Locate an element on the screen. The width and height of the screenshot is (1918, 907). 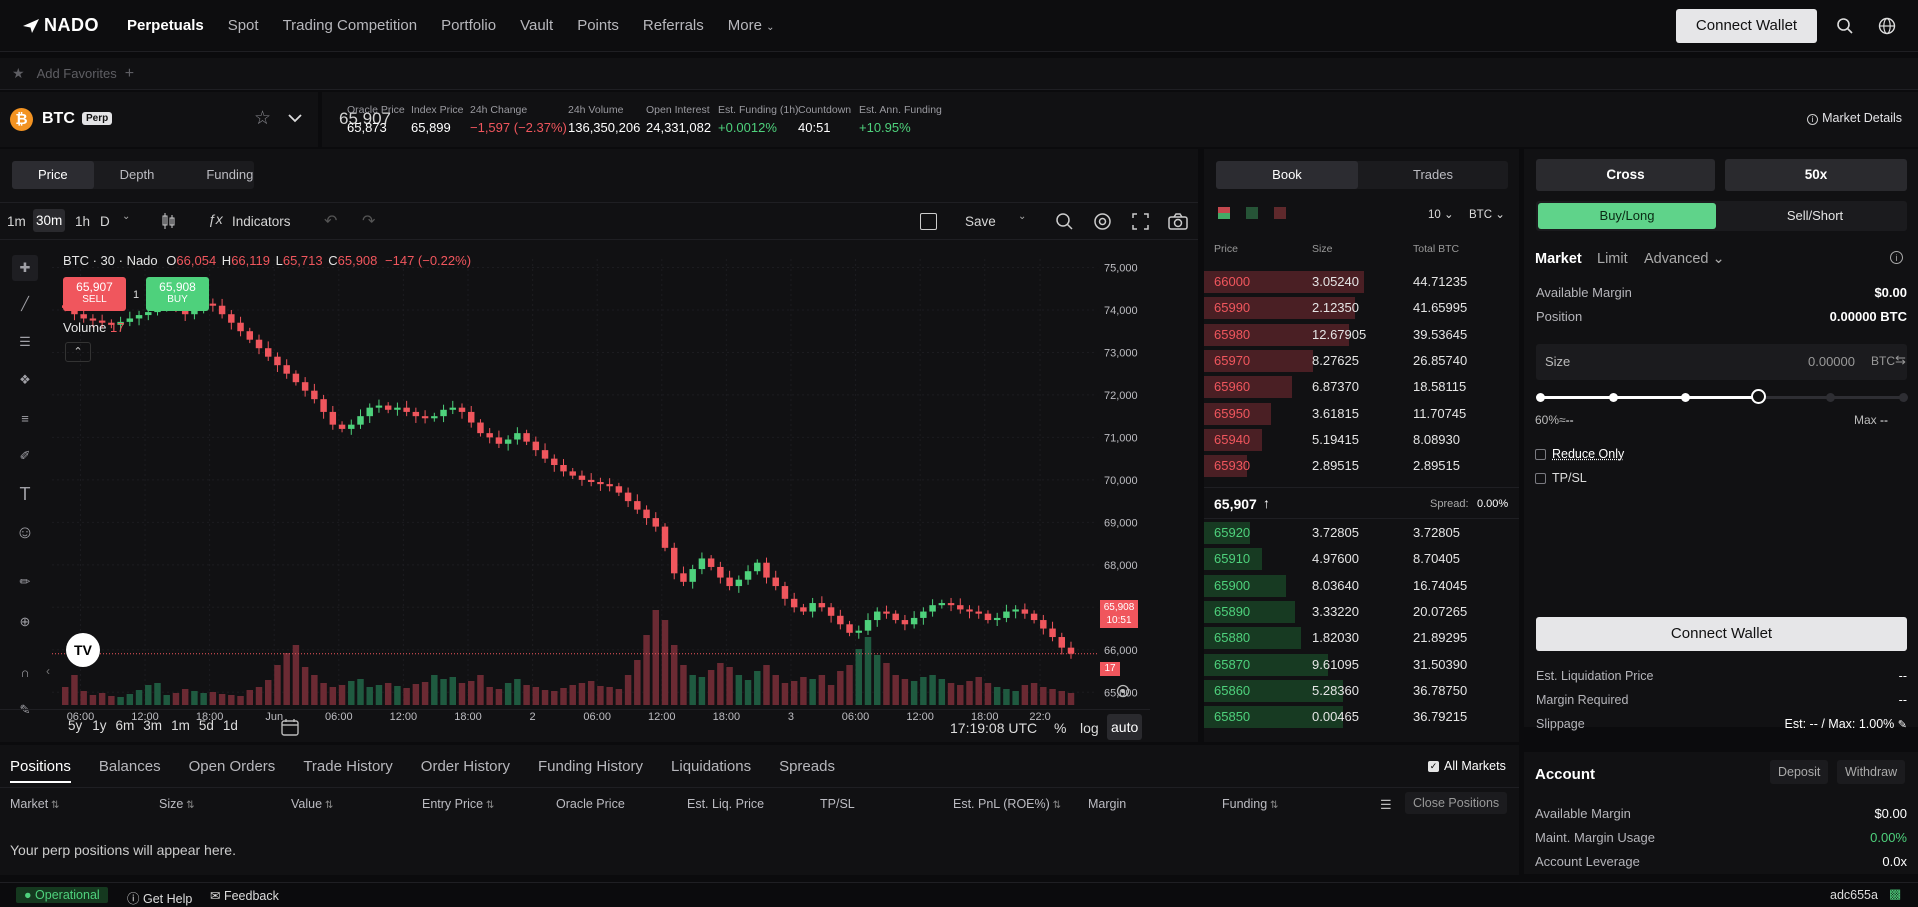
redo-icon: ↷ is located at coordinates (368, 221).